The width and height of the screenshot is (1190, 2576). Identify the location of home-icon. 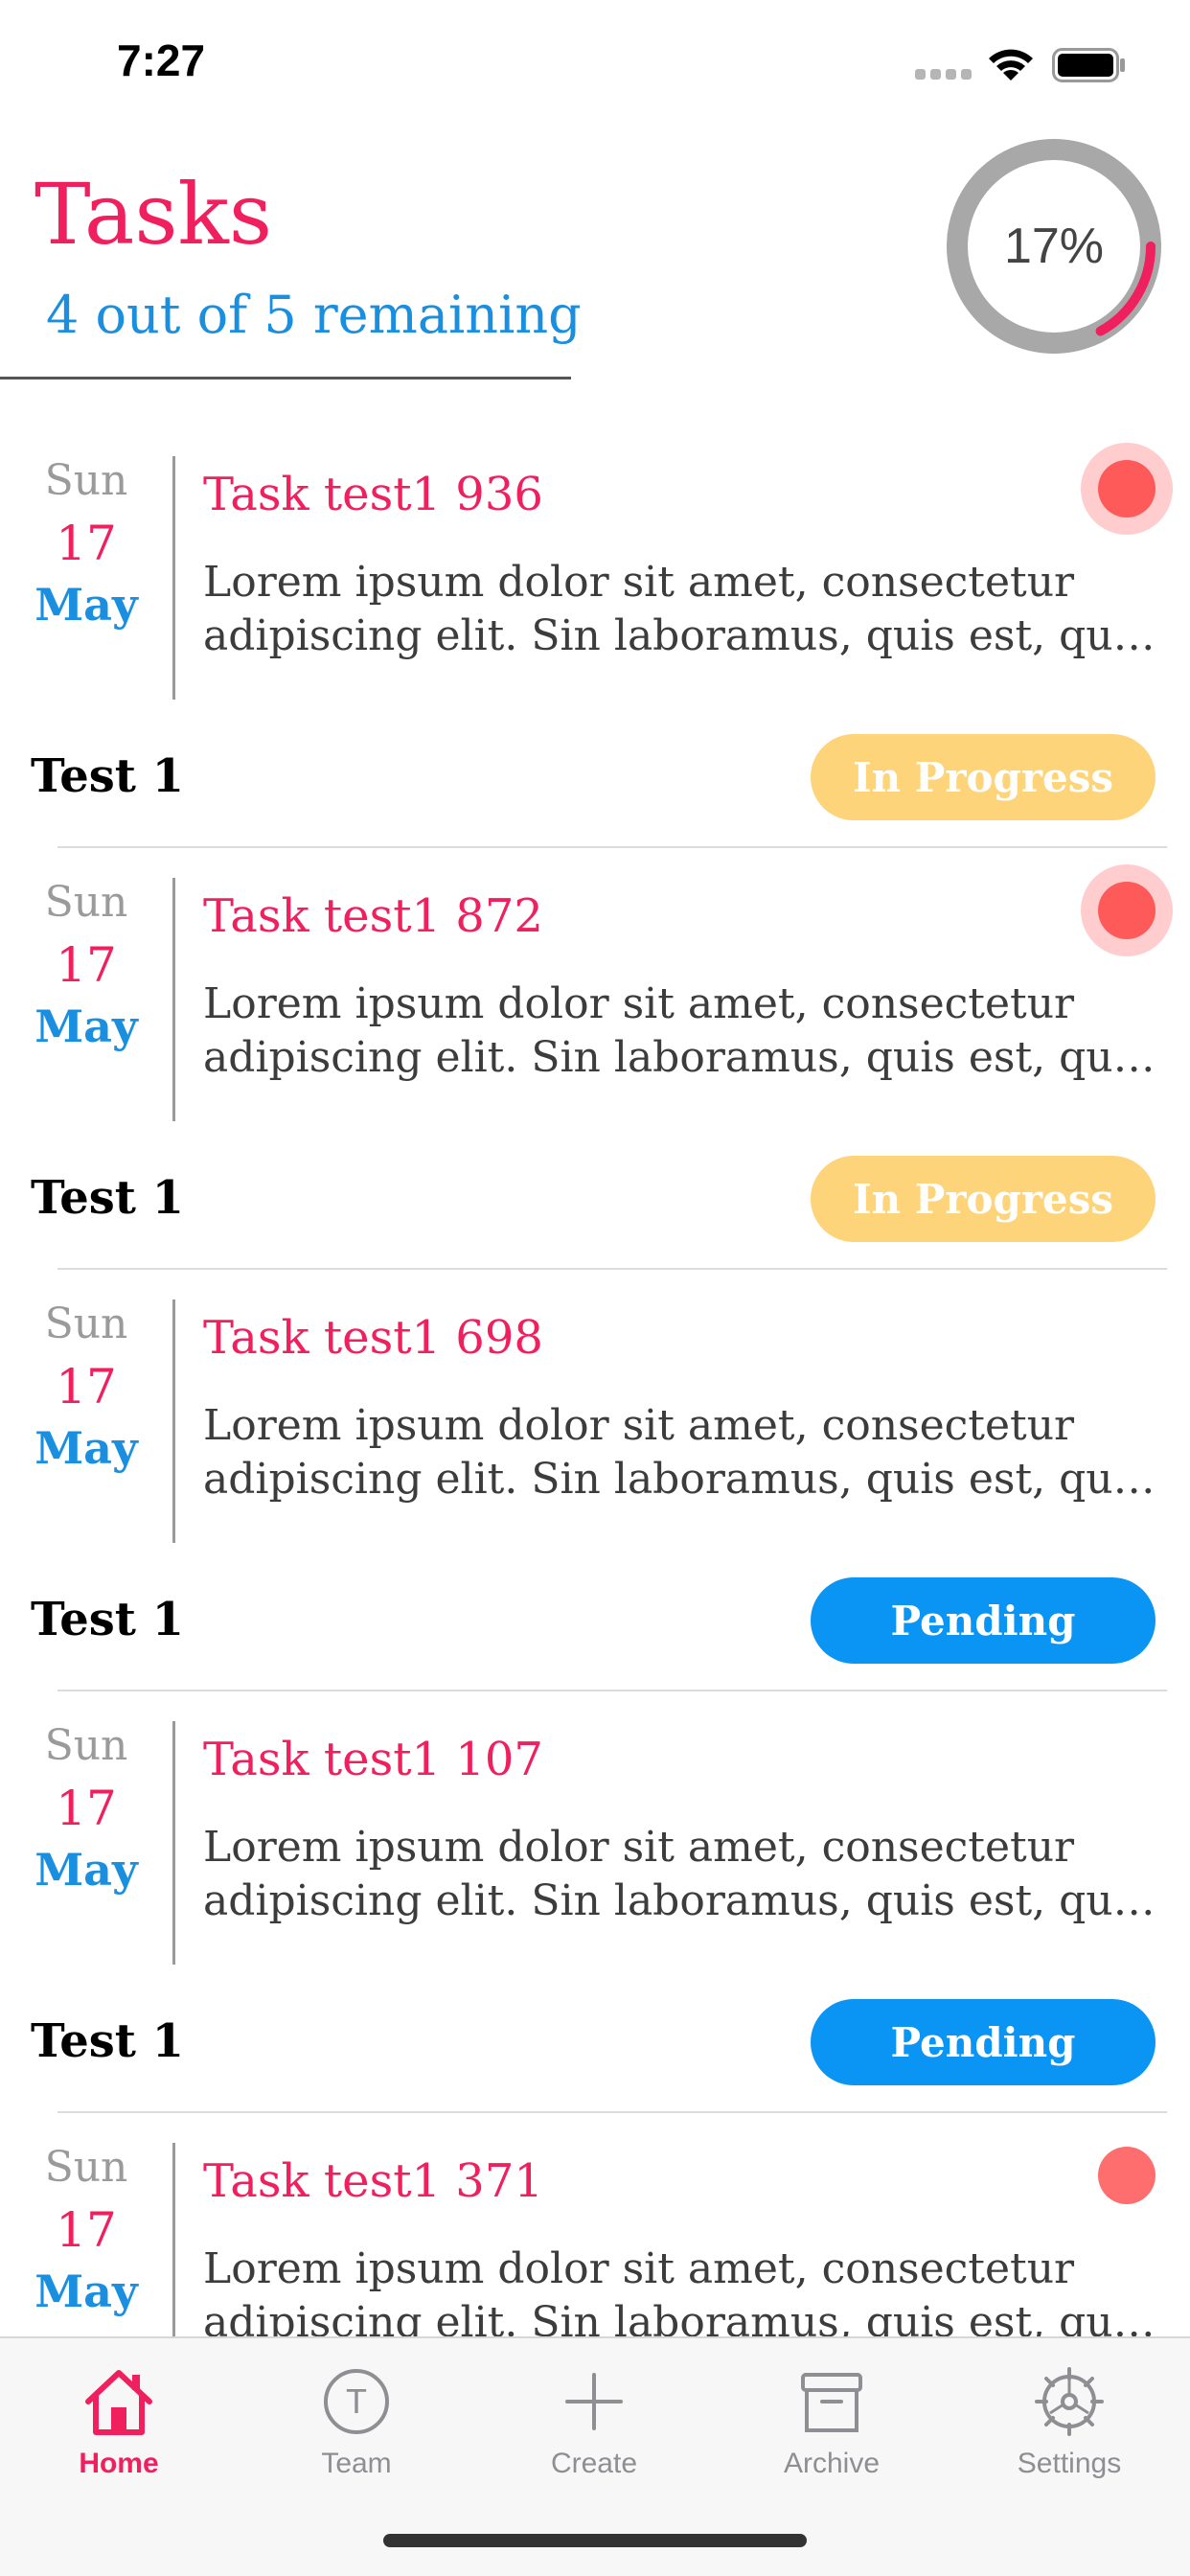
(119, 2402).